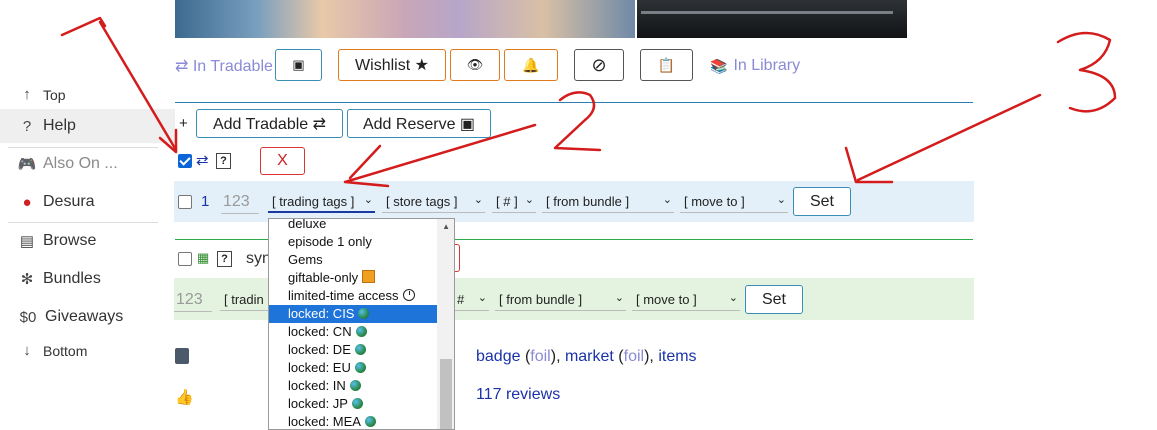  Describe the element at coordinates (28, 317) in the screenshot. I see `zero-dollar-icon: $0` at that location.